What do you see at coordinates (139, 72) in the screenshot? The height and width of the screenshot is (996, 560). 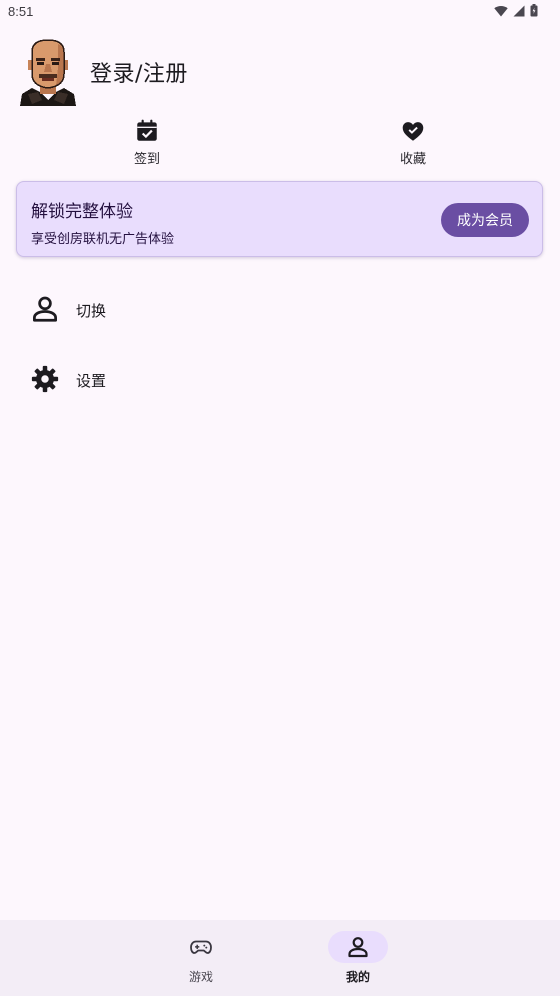 I see `login-register-link: 登录/注册` at bounding box center [139, 72].